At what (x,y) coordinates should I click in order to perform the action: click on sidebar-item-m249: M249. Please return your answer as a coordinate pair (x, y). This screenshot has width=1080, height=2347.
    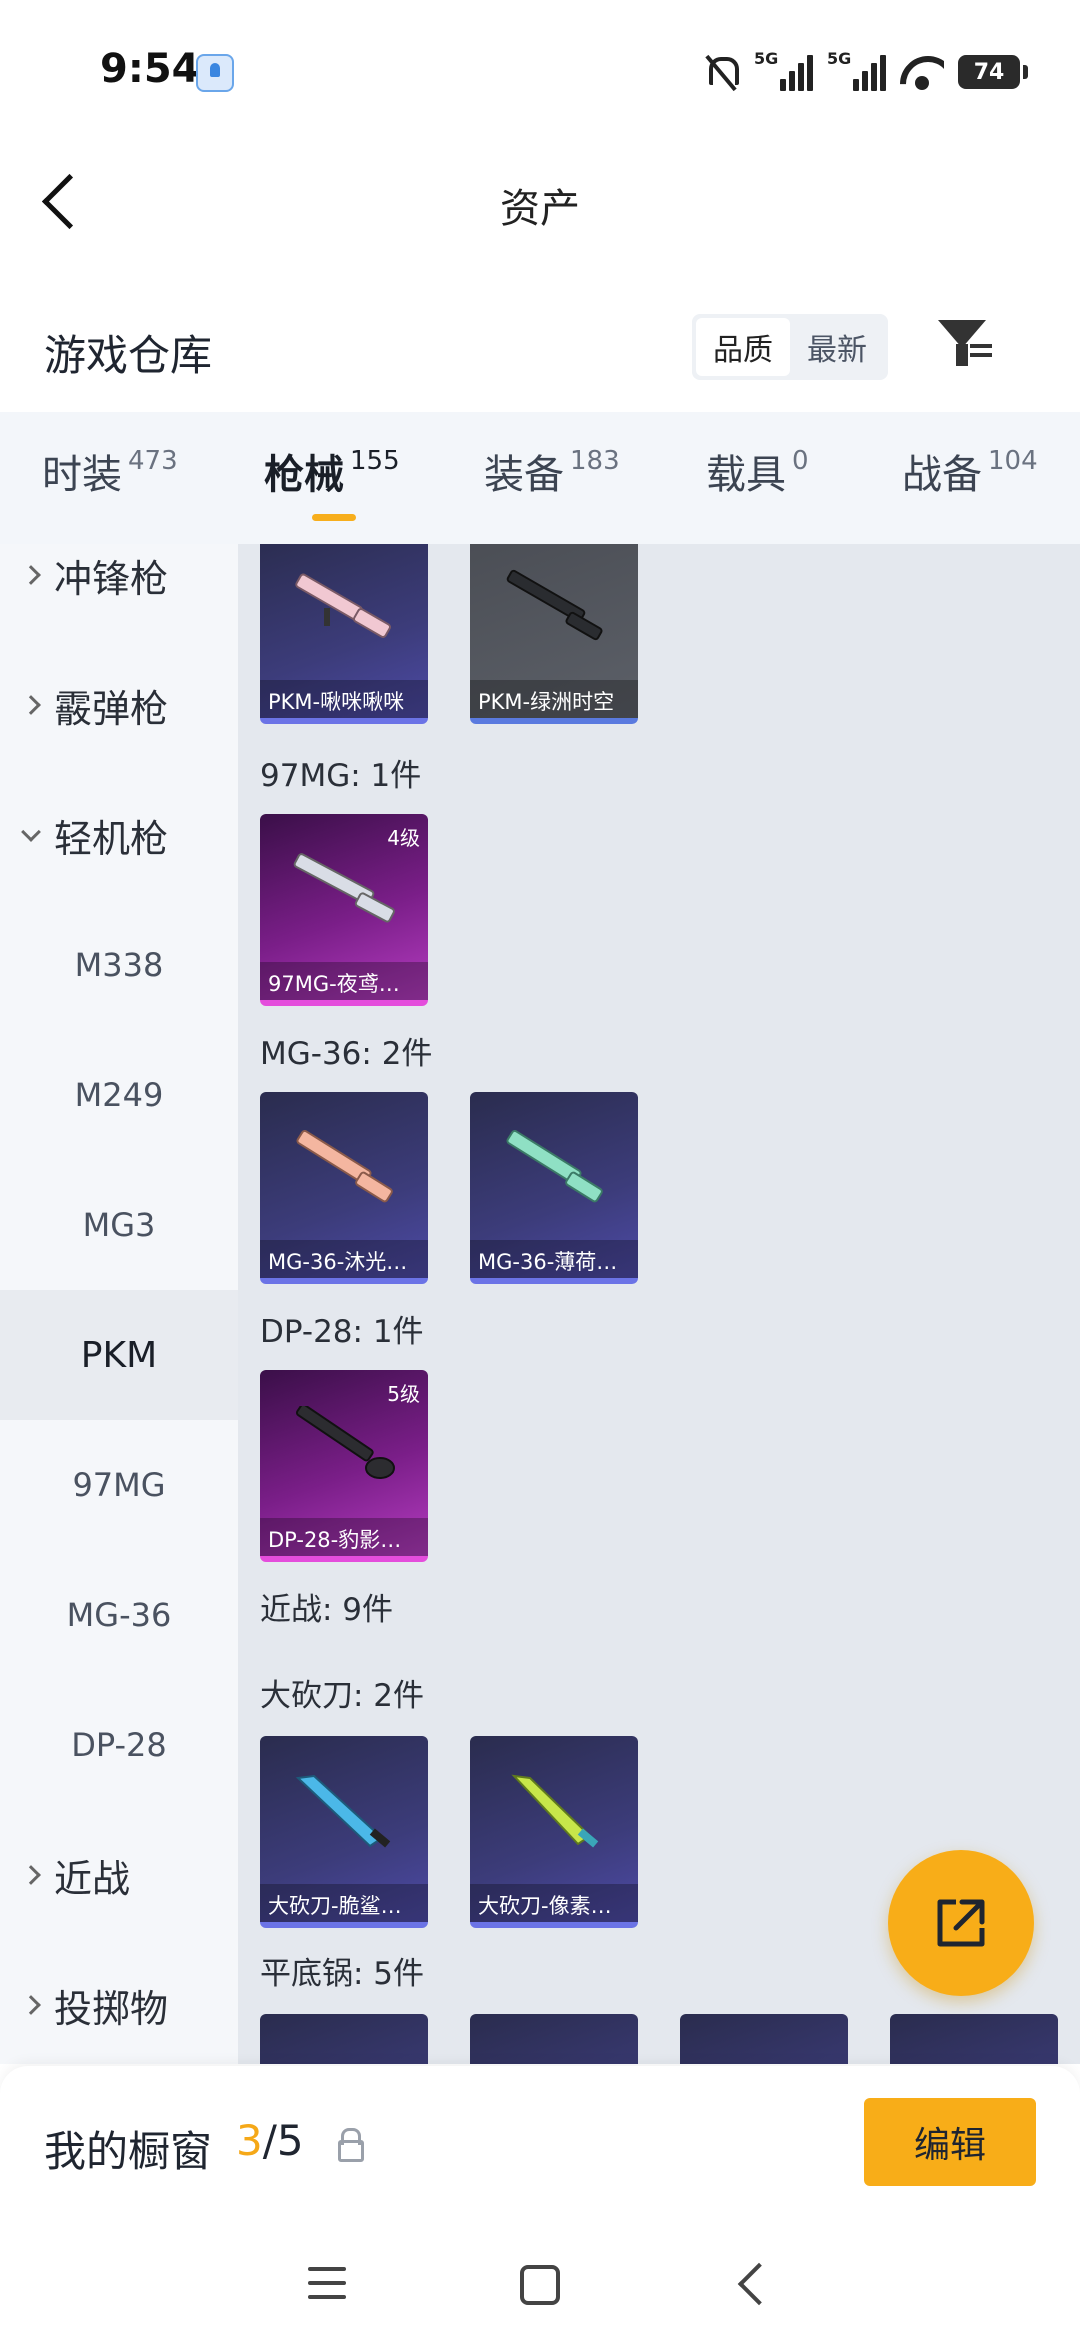
    Looking at the image, I should click on (119, 1095).